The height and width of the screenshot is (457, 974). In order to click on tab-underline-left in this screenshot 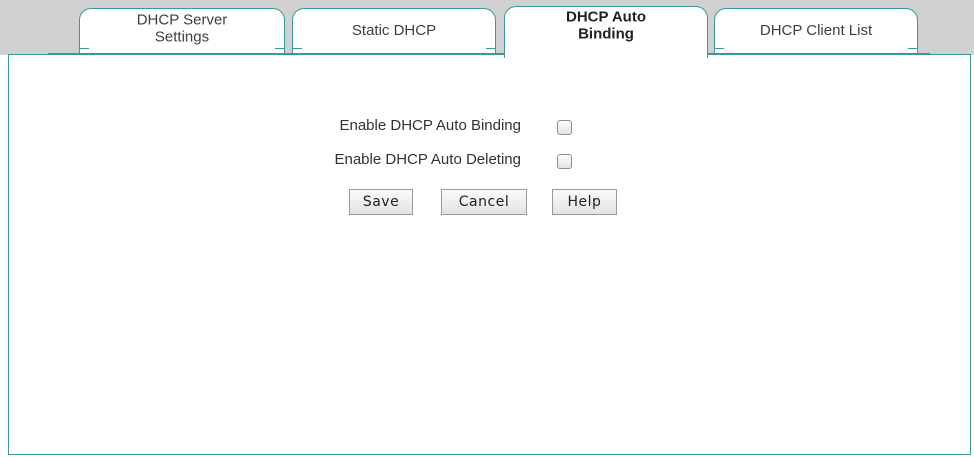, I will do `click(276, 54)`.